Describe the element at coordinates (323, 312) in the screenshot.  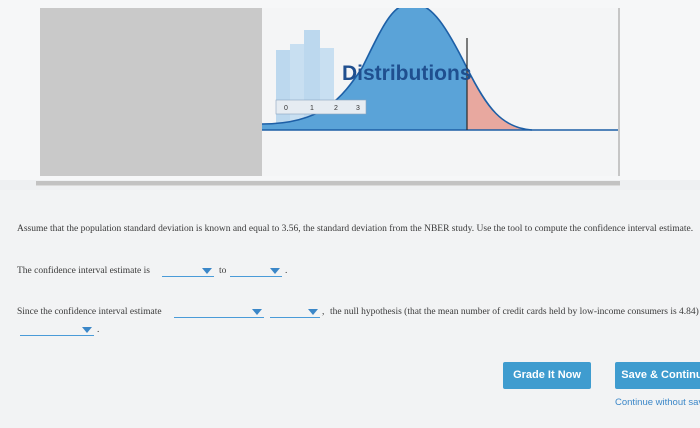
I see `since-comma: ,` at that location.